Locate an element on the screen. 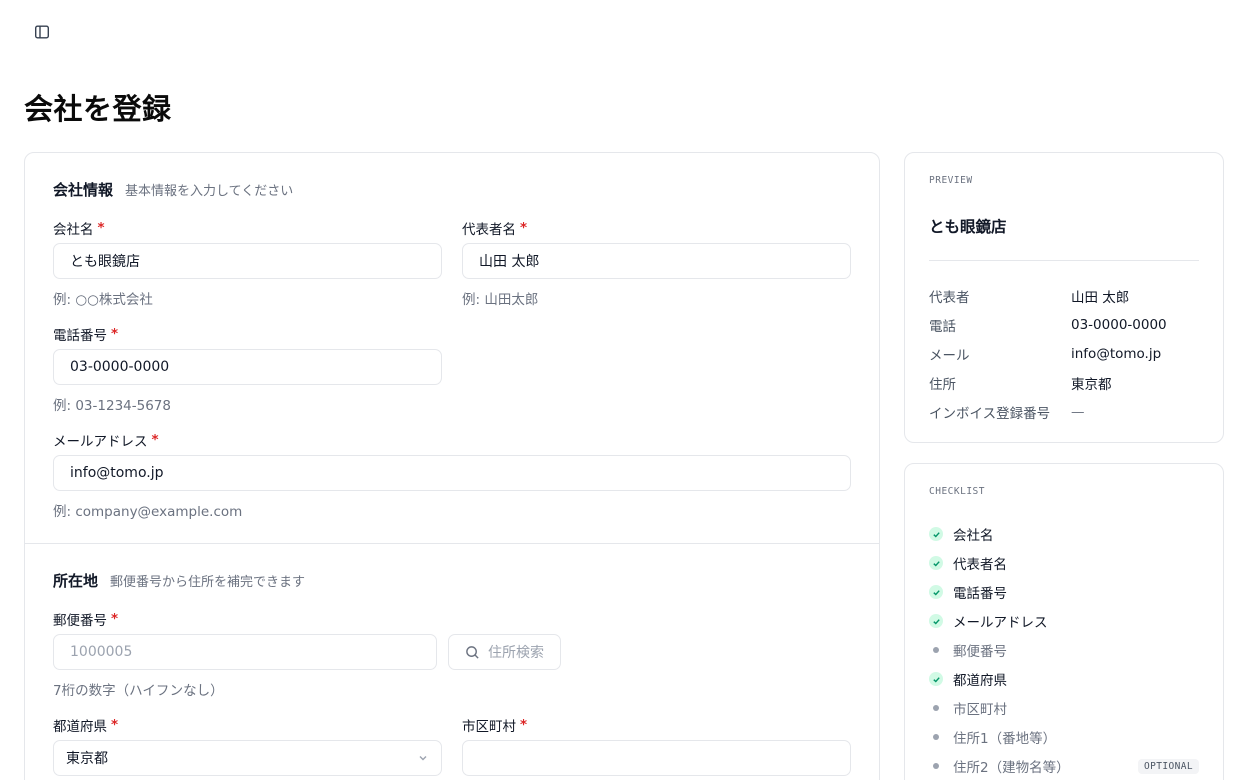  preview-value: 東京都 is located at coordinates (1091, 385).